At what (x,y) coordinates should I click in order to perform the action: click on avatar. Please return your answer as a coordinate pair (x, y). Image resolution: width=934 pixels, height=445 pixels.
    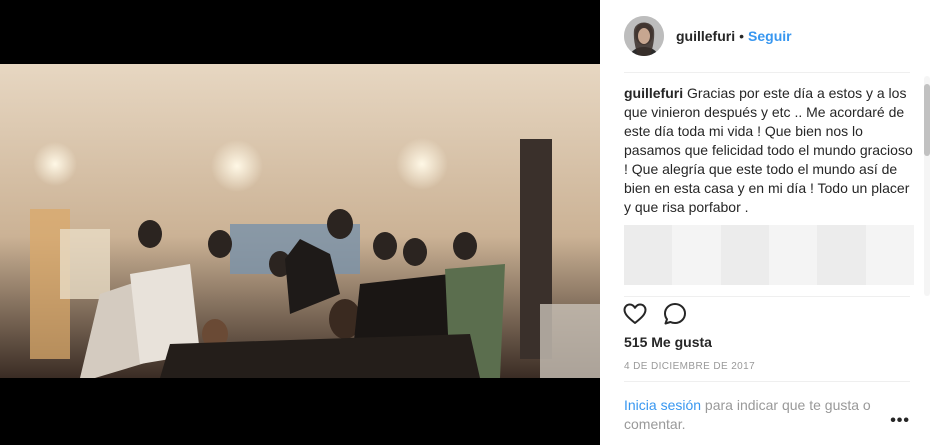
    Looking at the image, I should click on (644, 36).